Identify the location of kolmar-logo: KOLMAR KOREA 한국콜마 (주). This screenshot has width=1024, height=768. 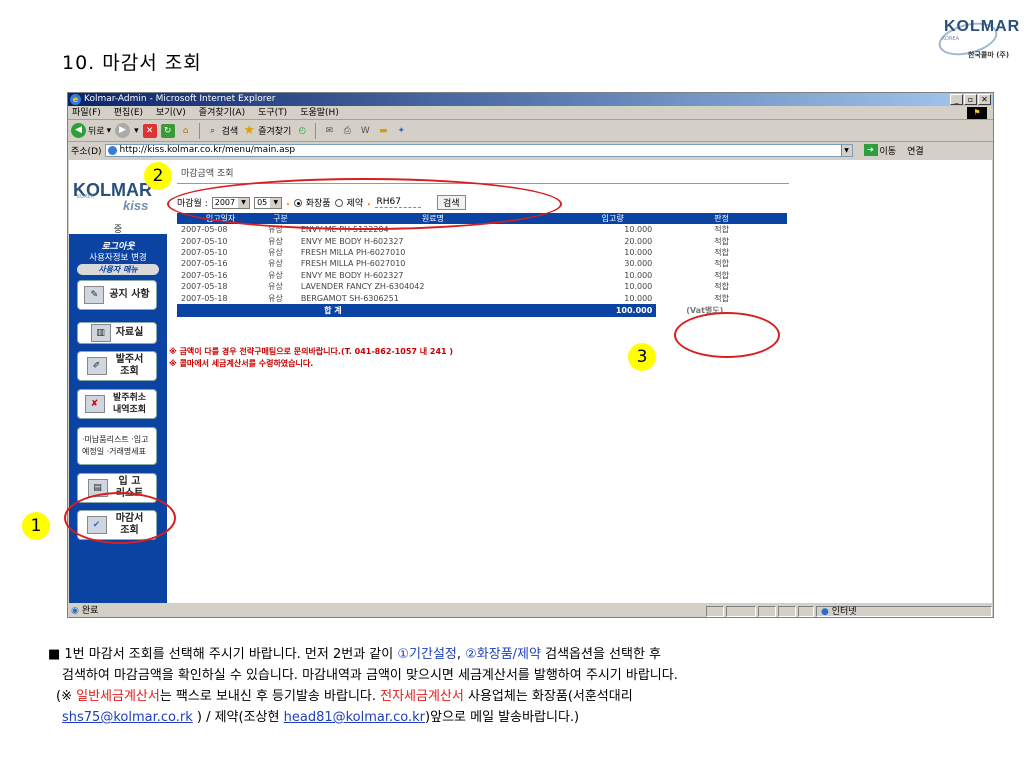
(978, 38).